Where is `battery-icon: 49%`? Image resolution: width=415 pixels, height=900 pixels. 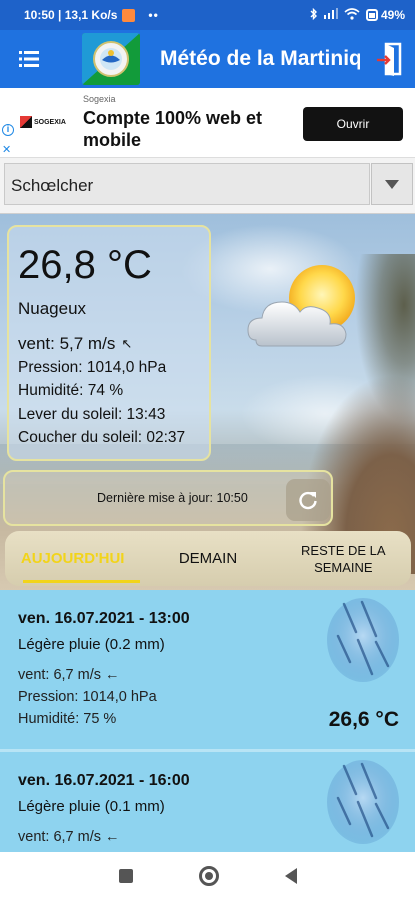
battery-icon: 49% is located at coordinates (385, 15).